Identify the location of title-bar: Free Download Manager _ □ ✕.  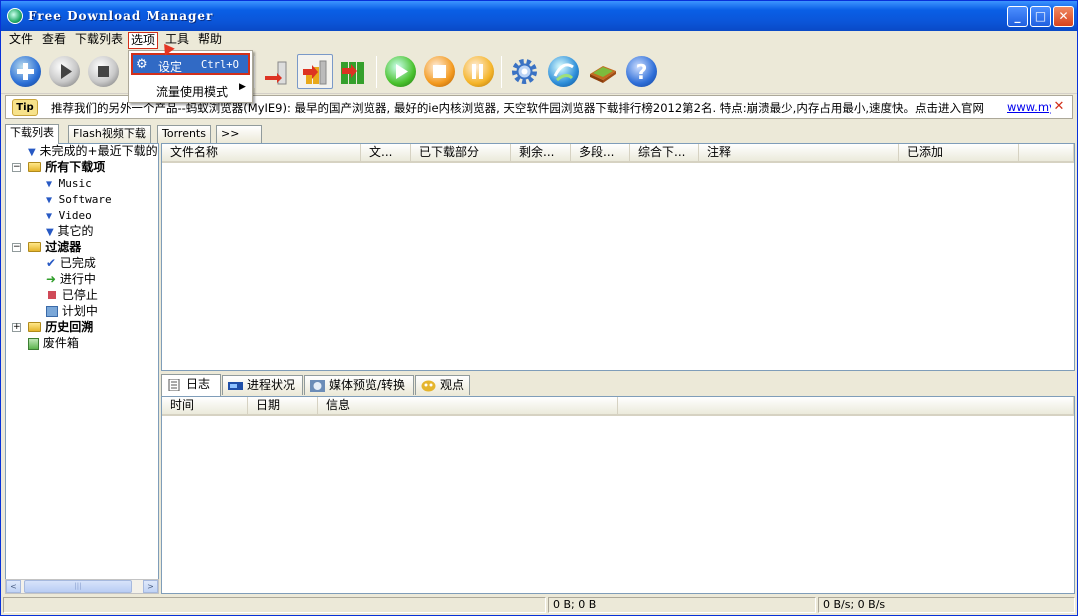
(539, 16).